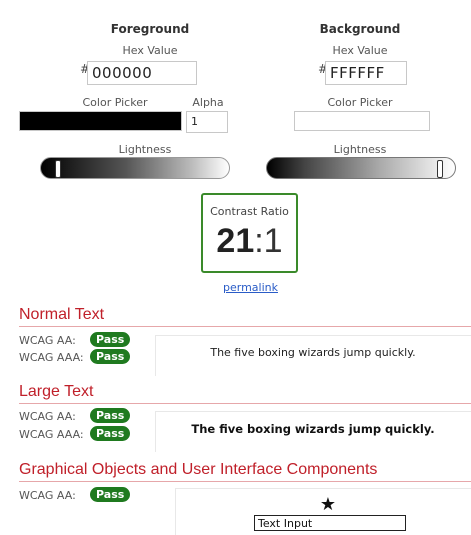 This screenshot has width=471, height=535. What do you see at coordinates (150, 29) in the screenshot?
I see `foreground-title: Foreground` at bounding box center [150, 29].